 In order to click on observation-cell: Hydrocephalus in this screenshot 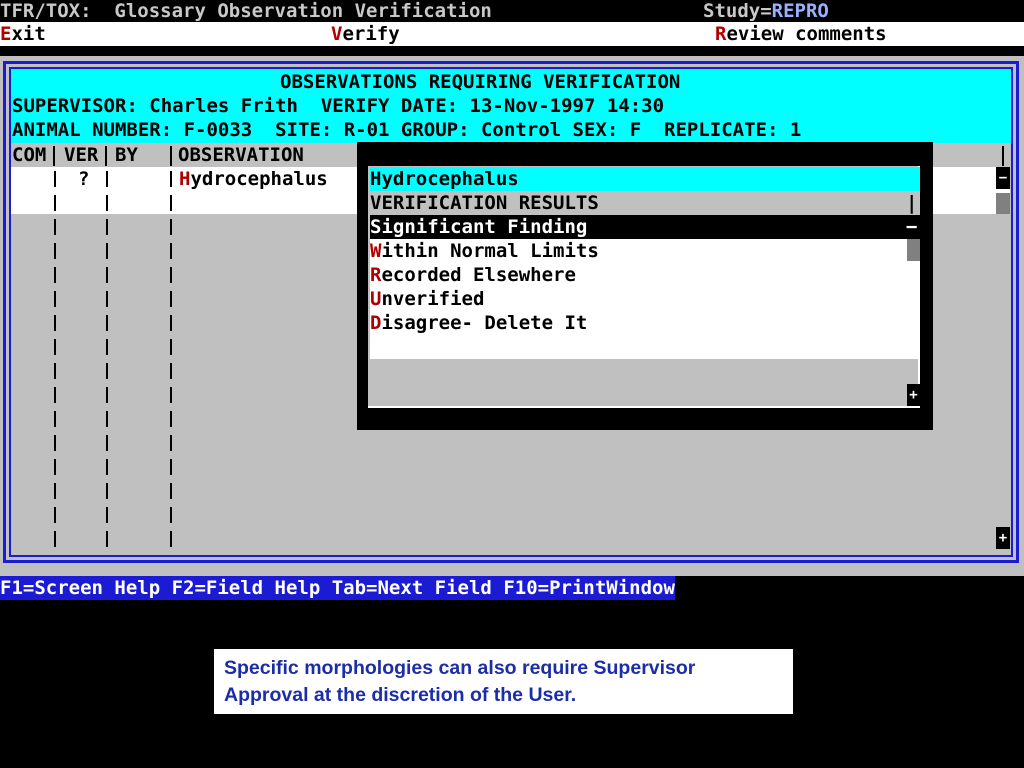, I will do `click(253, 179)`.